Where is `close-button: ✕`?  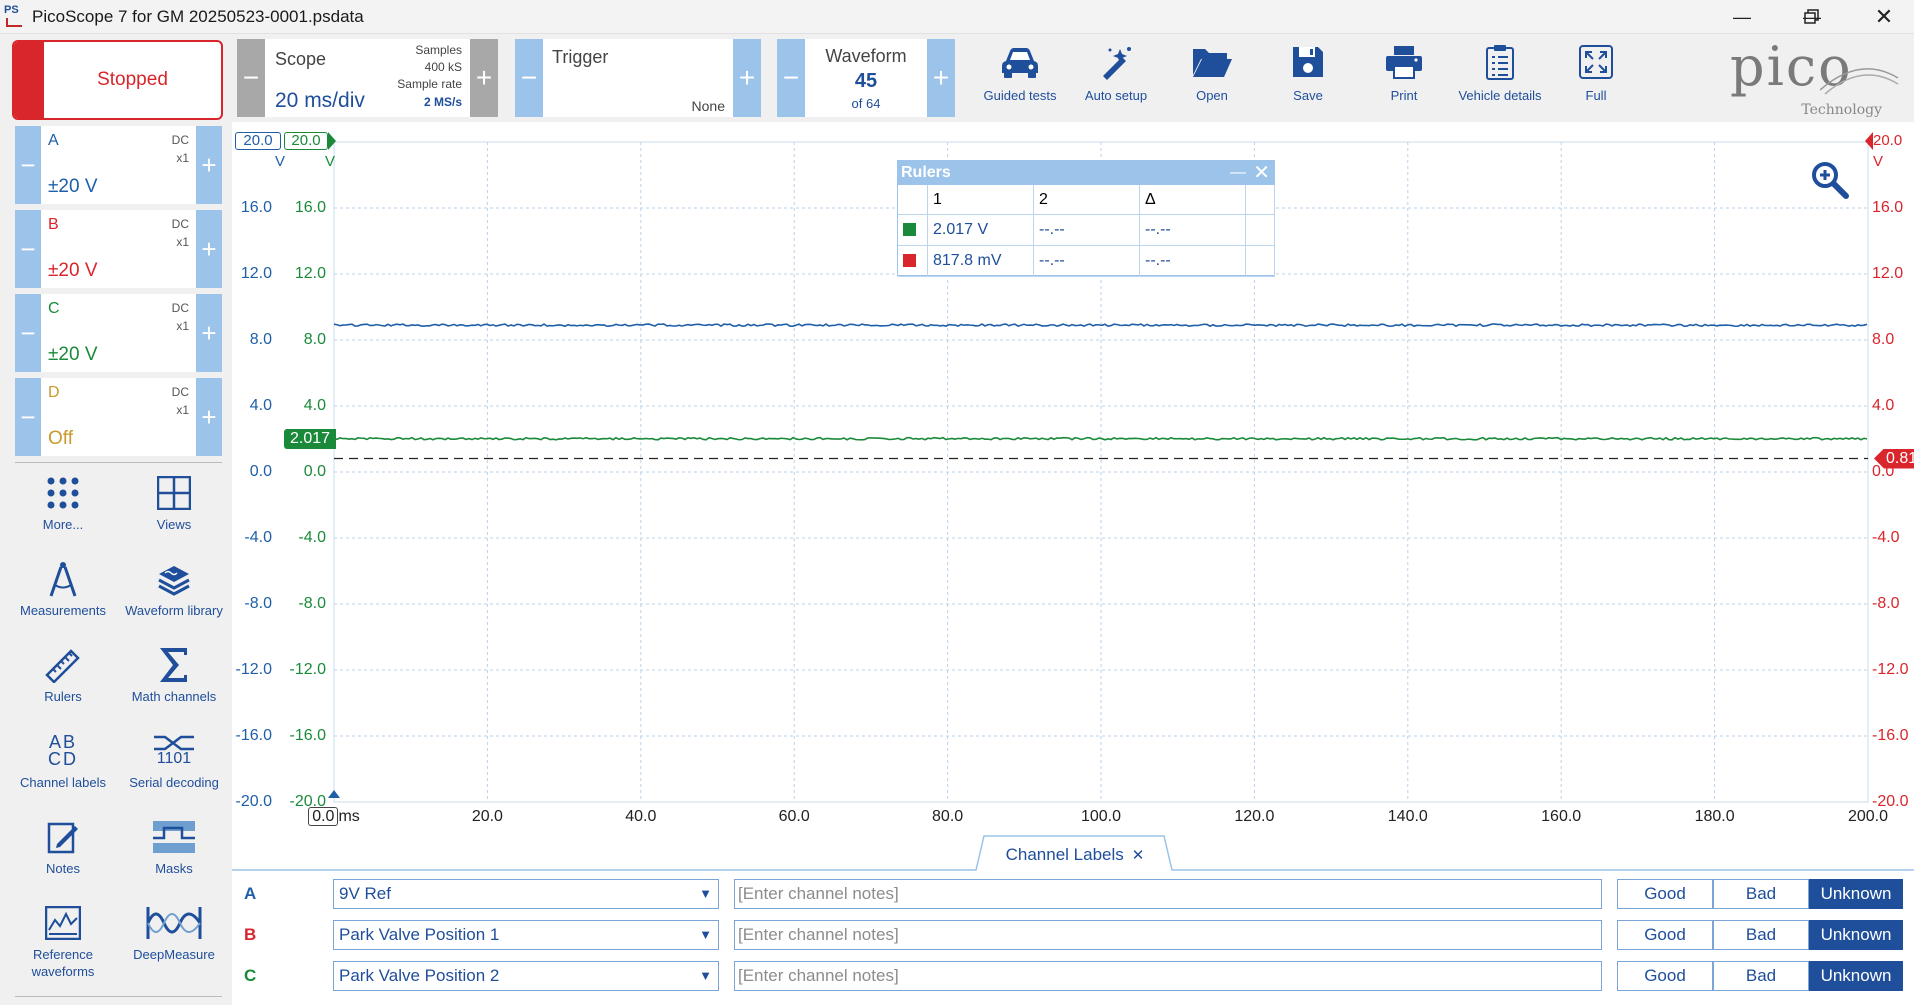 close-button: ✕ is located at coordinates (1884, 17).